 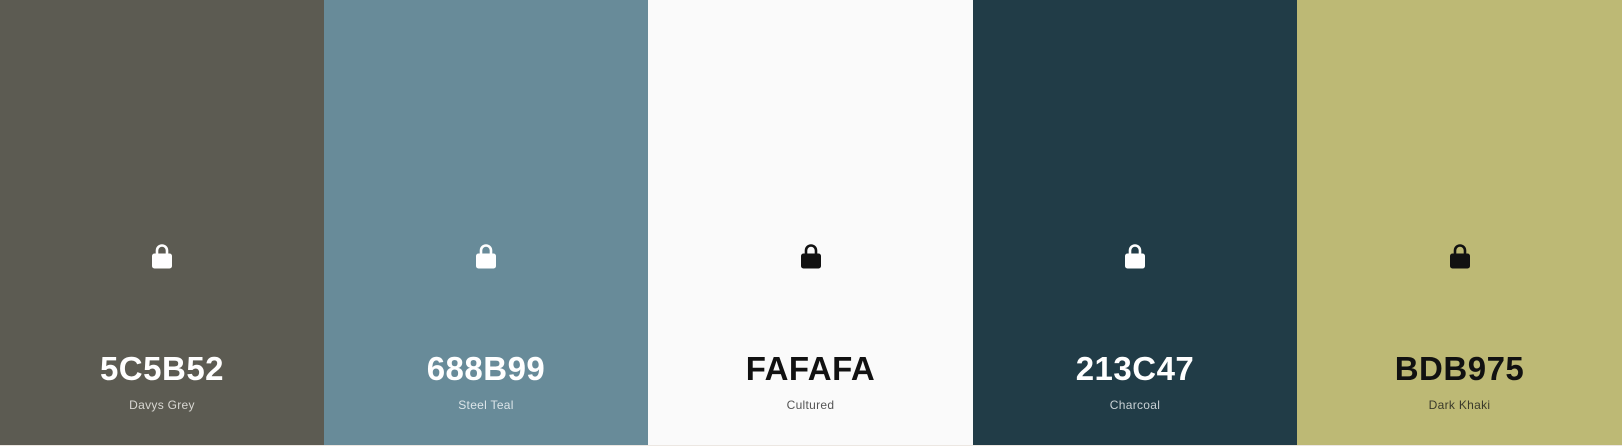 What do you see at coordinates (486, 405) in the screenshot?
I see `color-name: Steel Teal` at bounding box center [486, 405].